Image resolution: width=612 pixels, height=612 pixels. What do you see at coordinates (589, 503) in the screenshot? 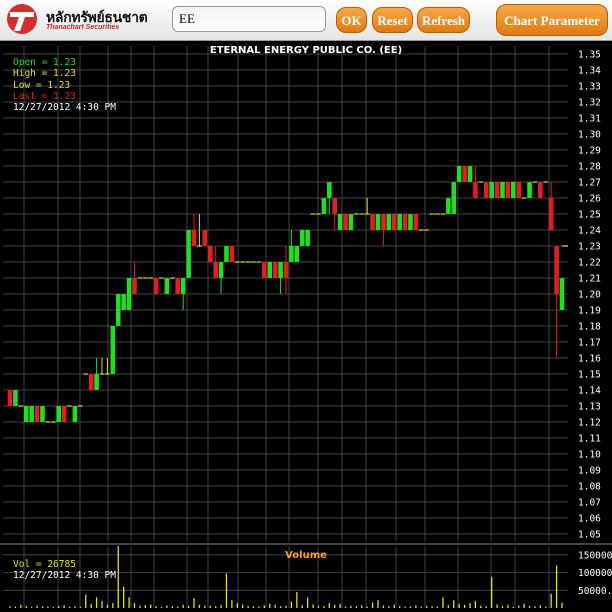
I see `price-tick-label: 1.07` at bounding box center [589, 503].